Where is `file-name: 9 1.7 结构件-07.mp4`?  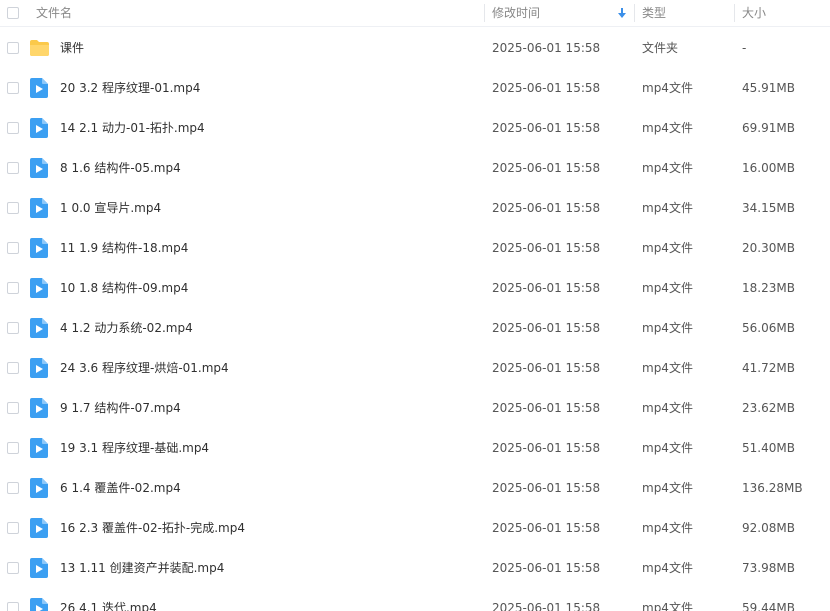
file-name: 9 1.7 结构件-07.mp4 is located at coordinates (120, 408).